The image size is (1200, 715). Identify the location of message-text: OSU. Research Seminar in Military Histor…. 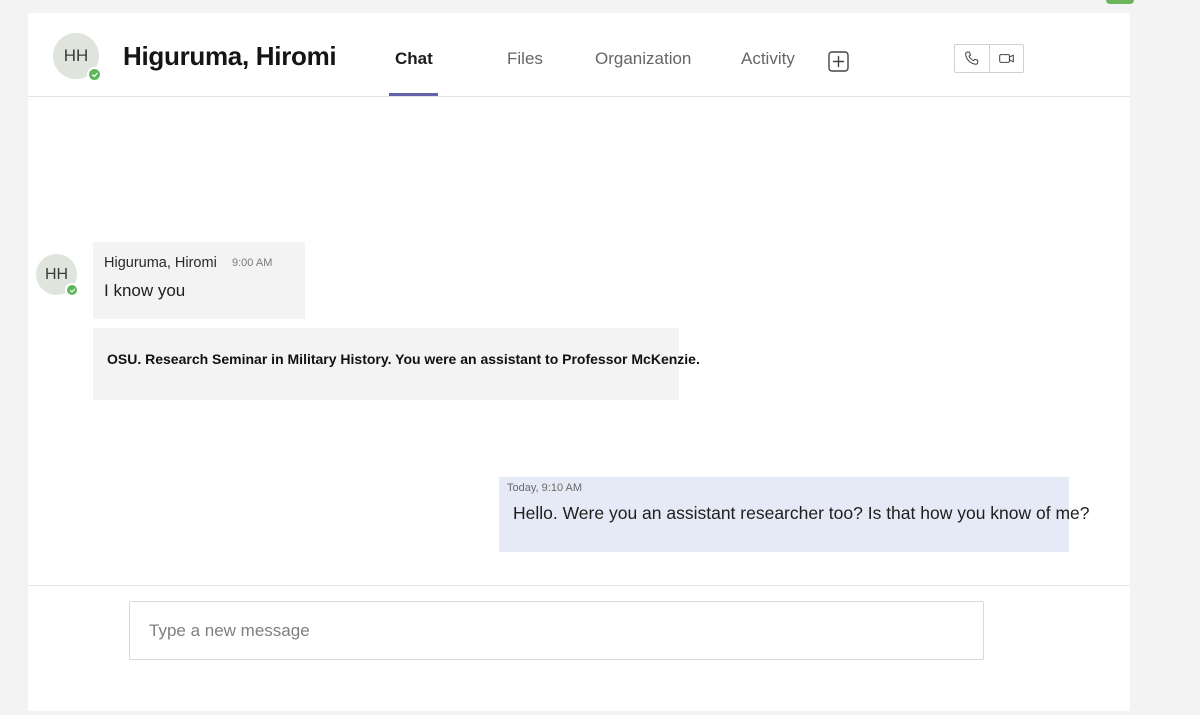
(403, 359).